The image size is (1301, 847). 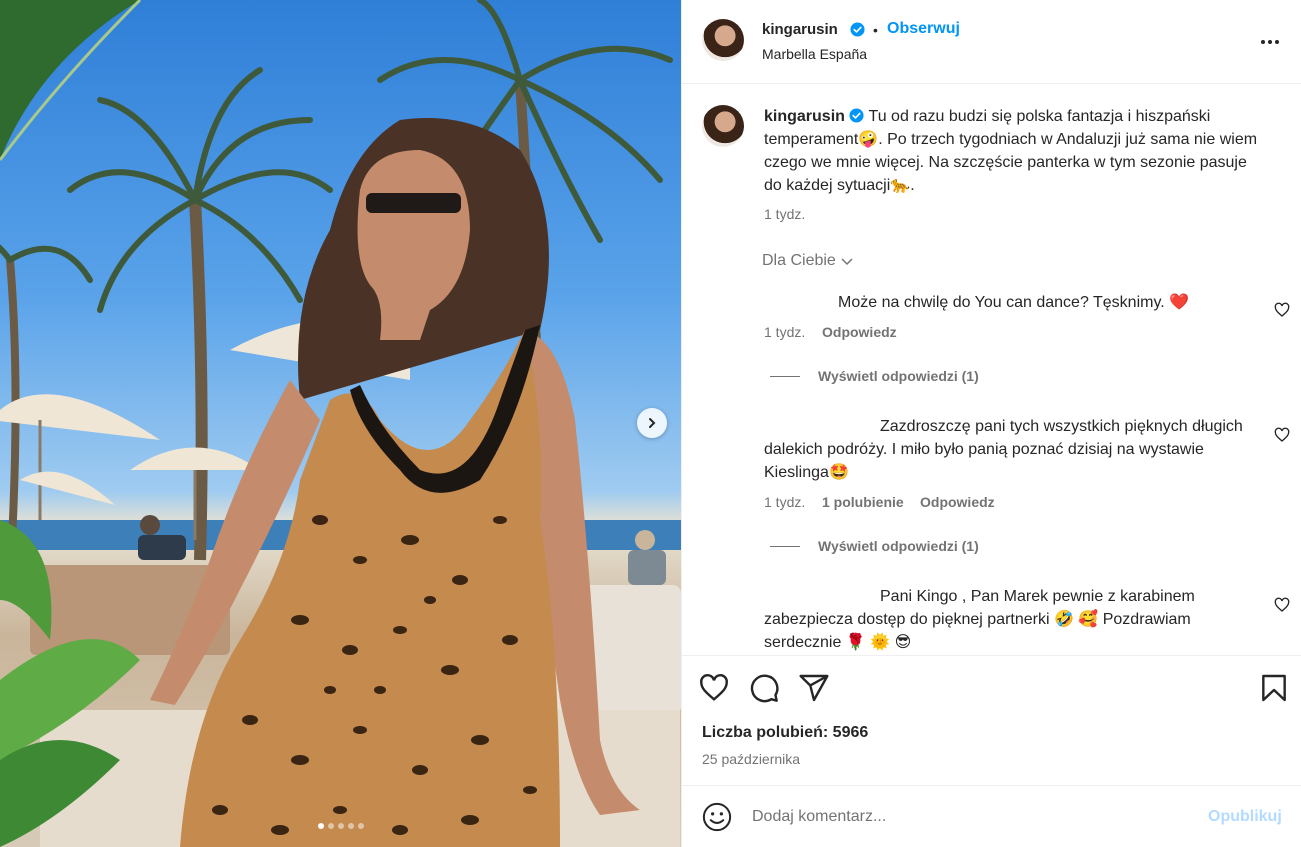 What do you see at coordinates (1274, 688) in the screenshot?
I see `bookmark-icon` at bounding box center [1274, 688].